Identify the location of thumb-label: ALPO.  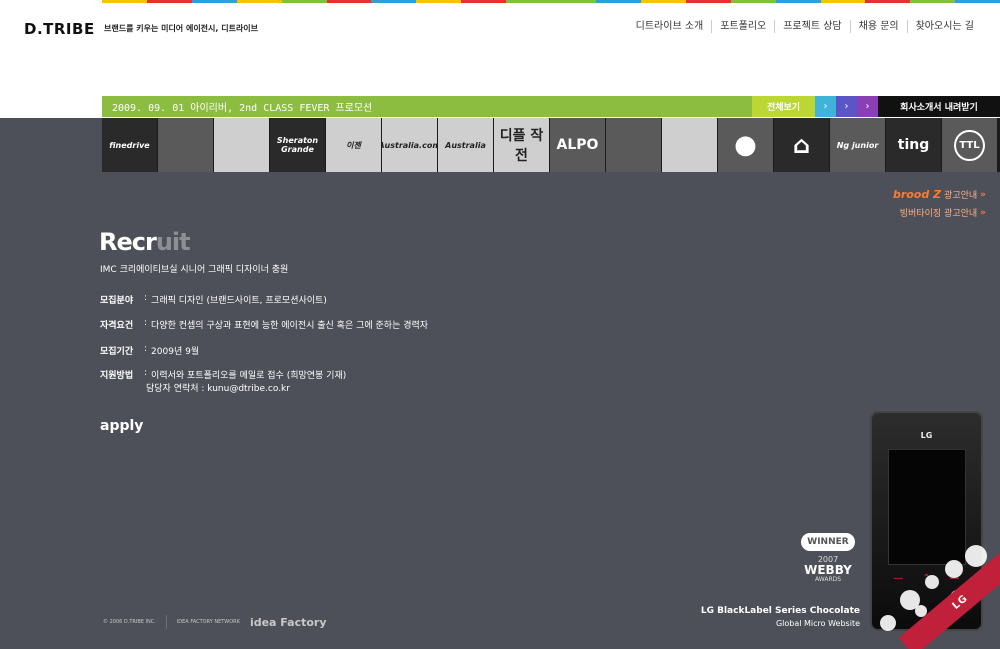
(577, 145).